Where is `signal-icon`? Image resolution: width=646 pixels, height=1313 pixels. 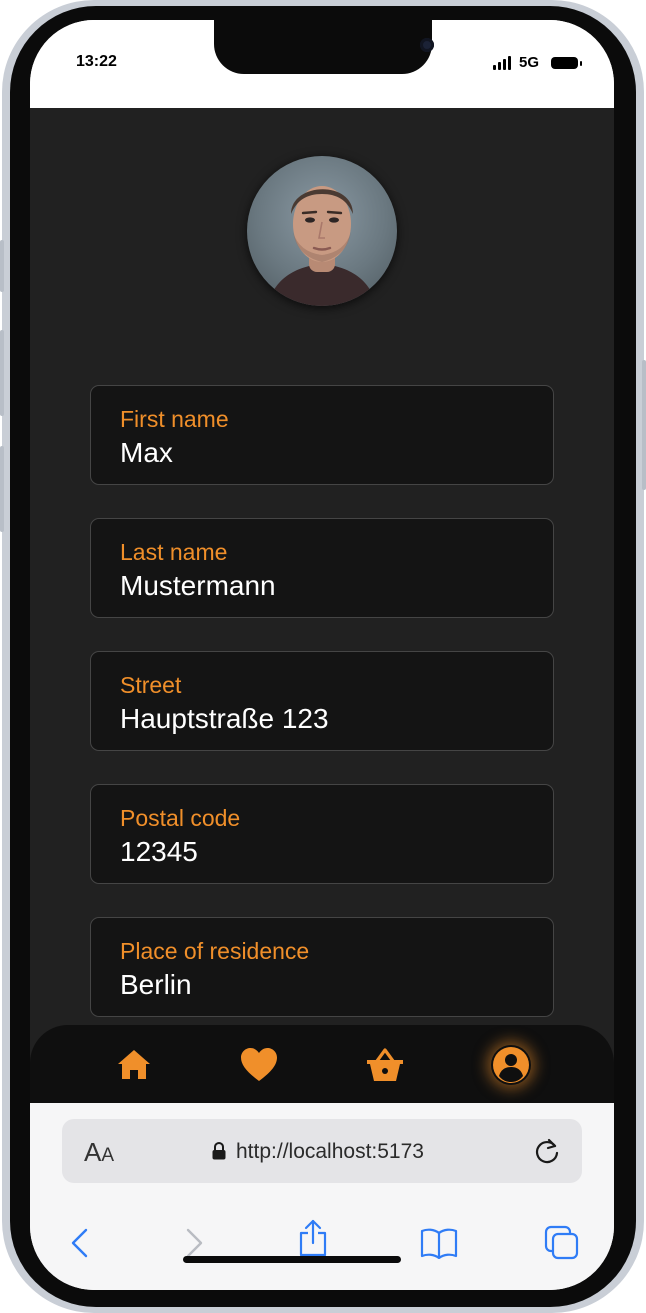
signal-icon is located at coordinates (504, 63).